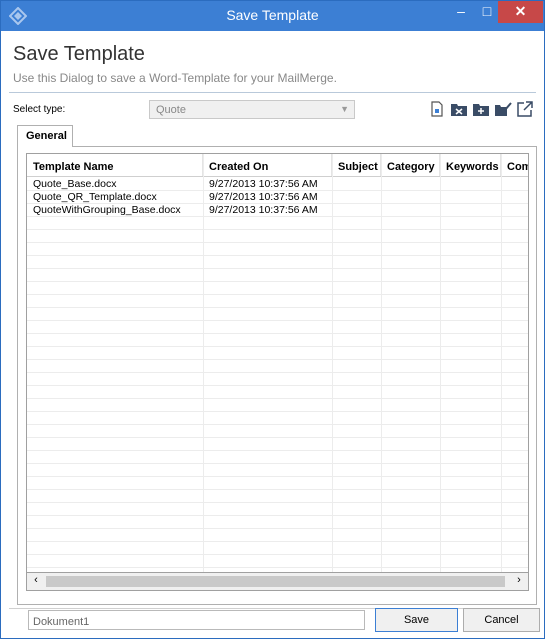  I want to click on column-header-created-on: Created On, so click(267, 165).